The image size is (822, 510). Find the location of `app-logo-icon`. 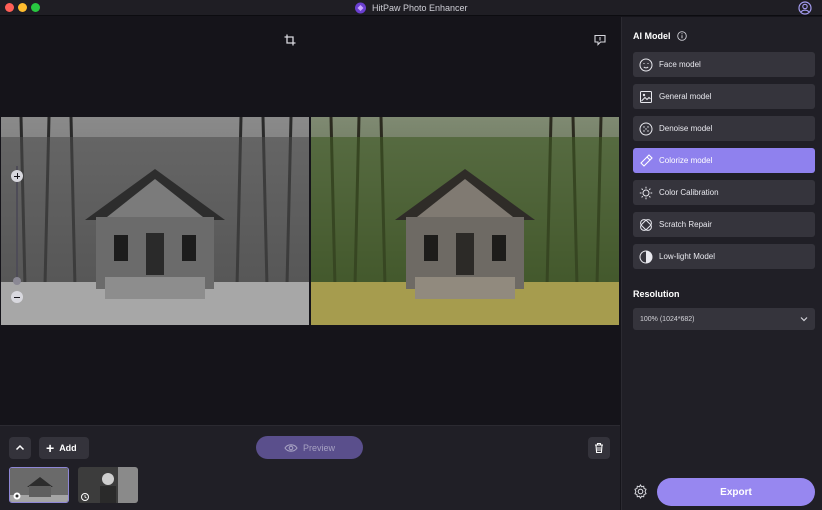

app-logo-icon is located at coordinates (360, 8).